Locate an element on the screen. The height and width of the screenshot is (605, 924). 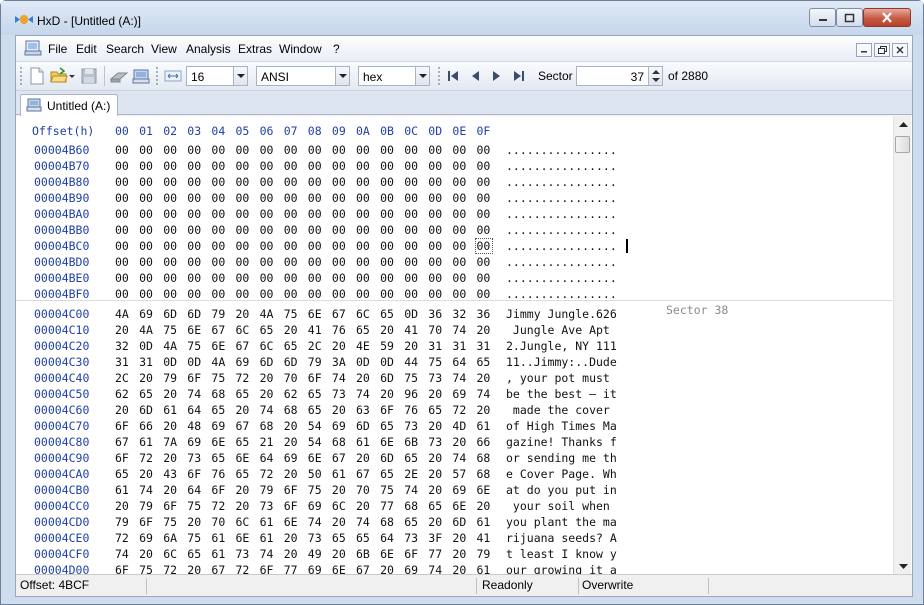
hex-byte: 32 is located at coordinates (122, 346).